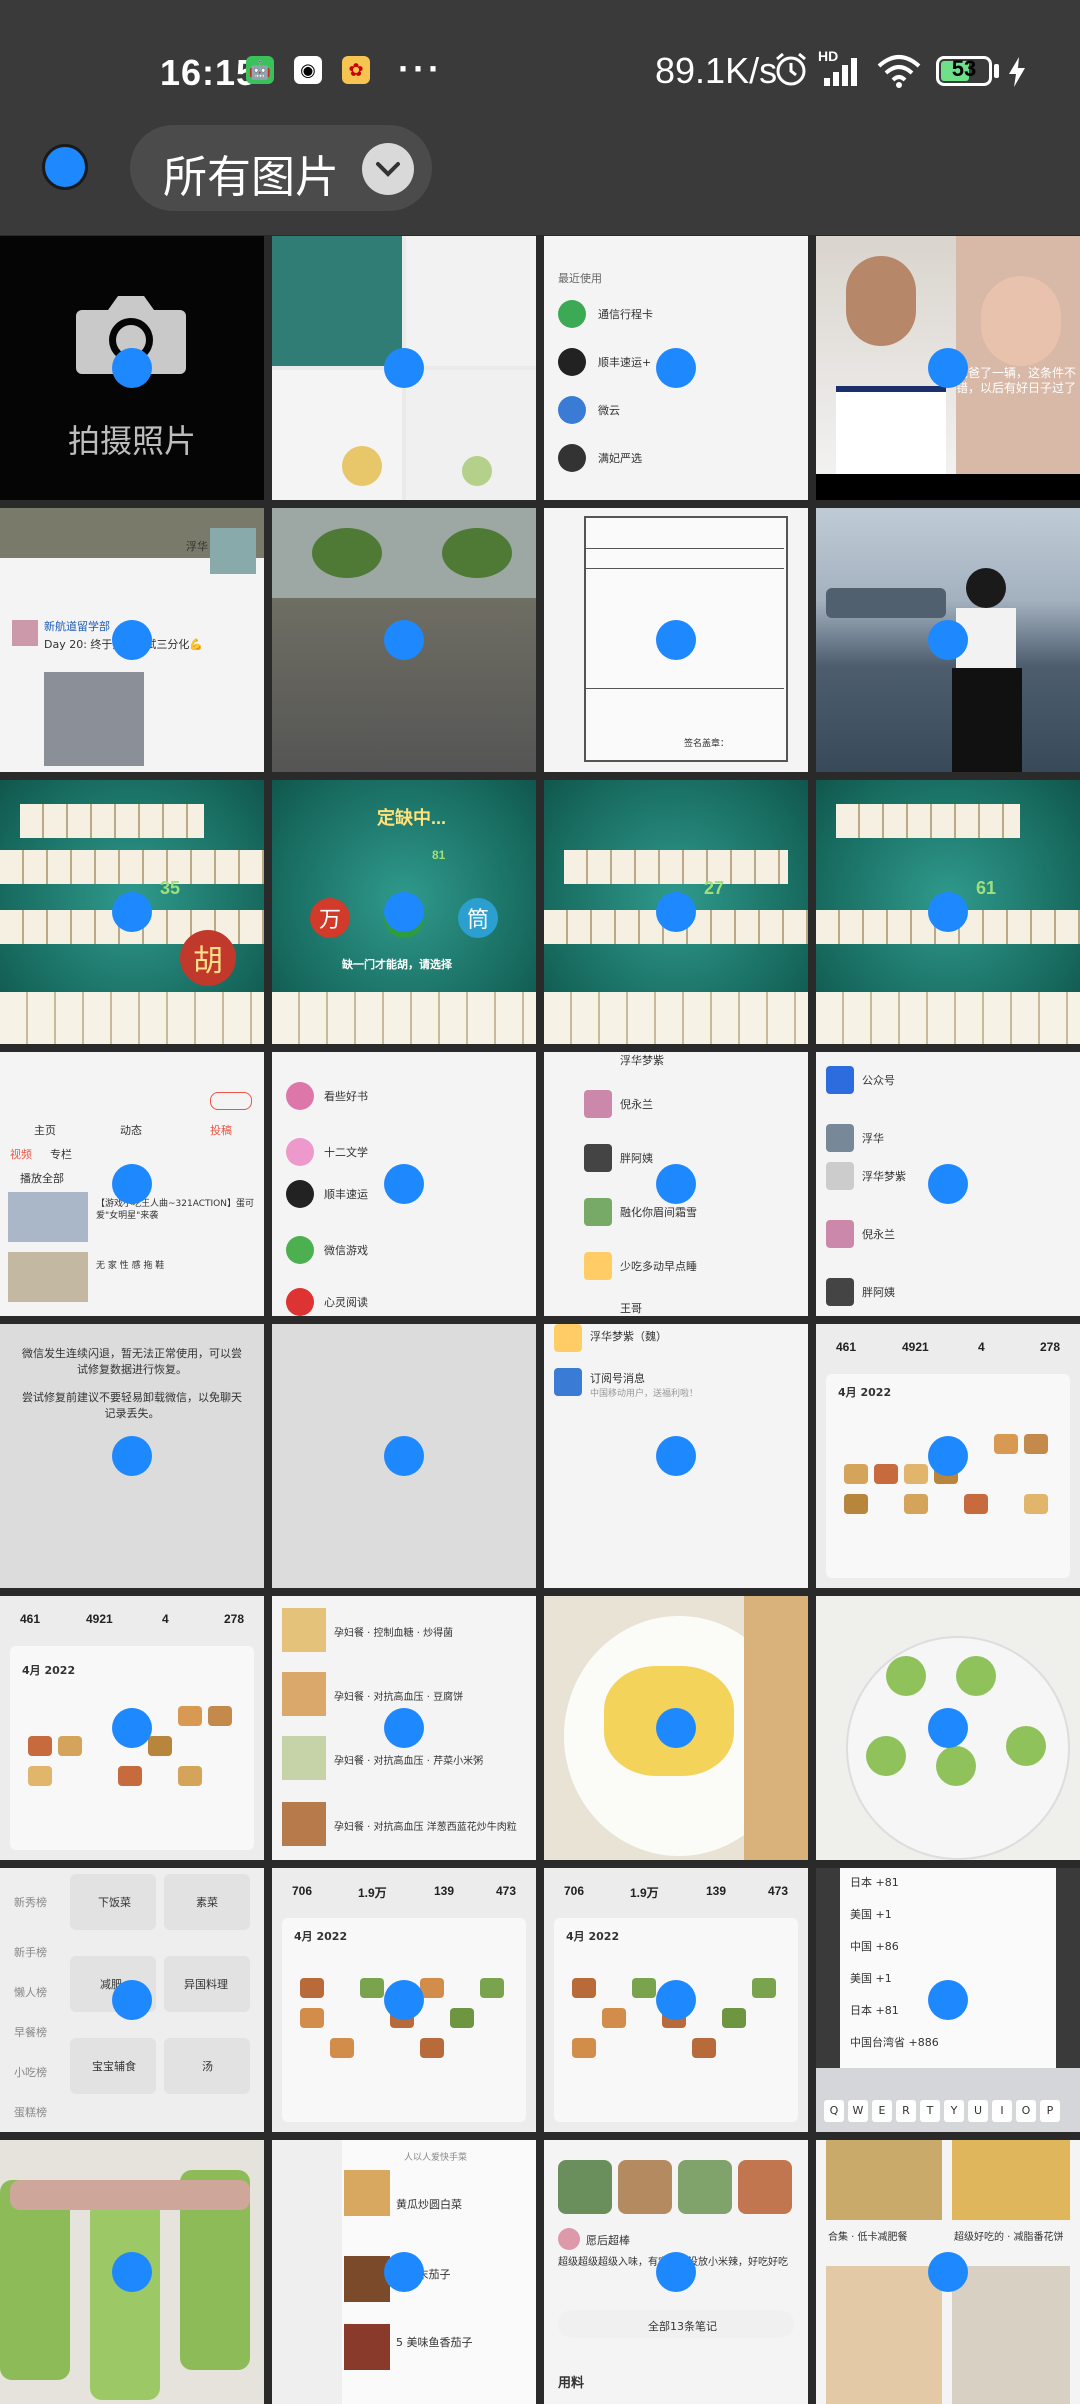  I want to click on photo-thumbnail: 61, so click(948, 912).